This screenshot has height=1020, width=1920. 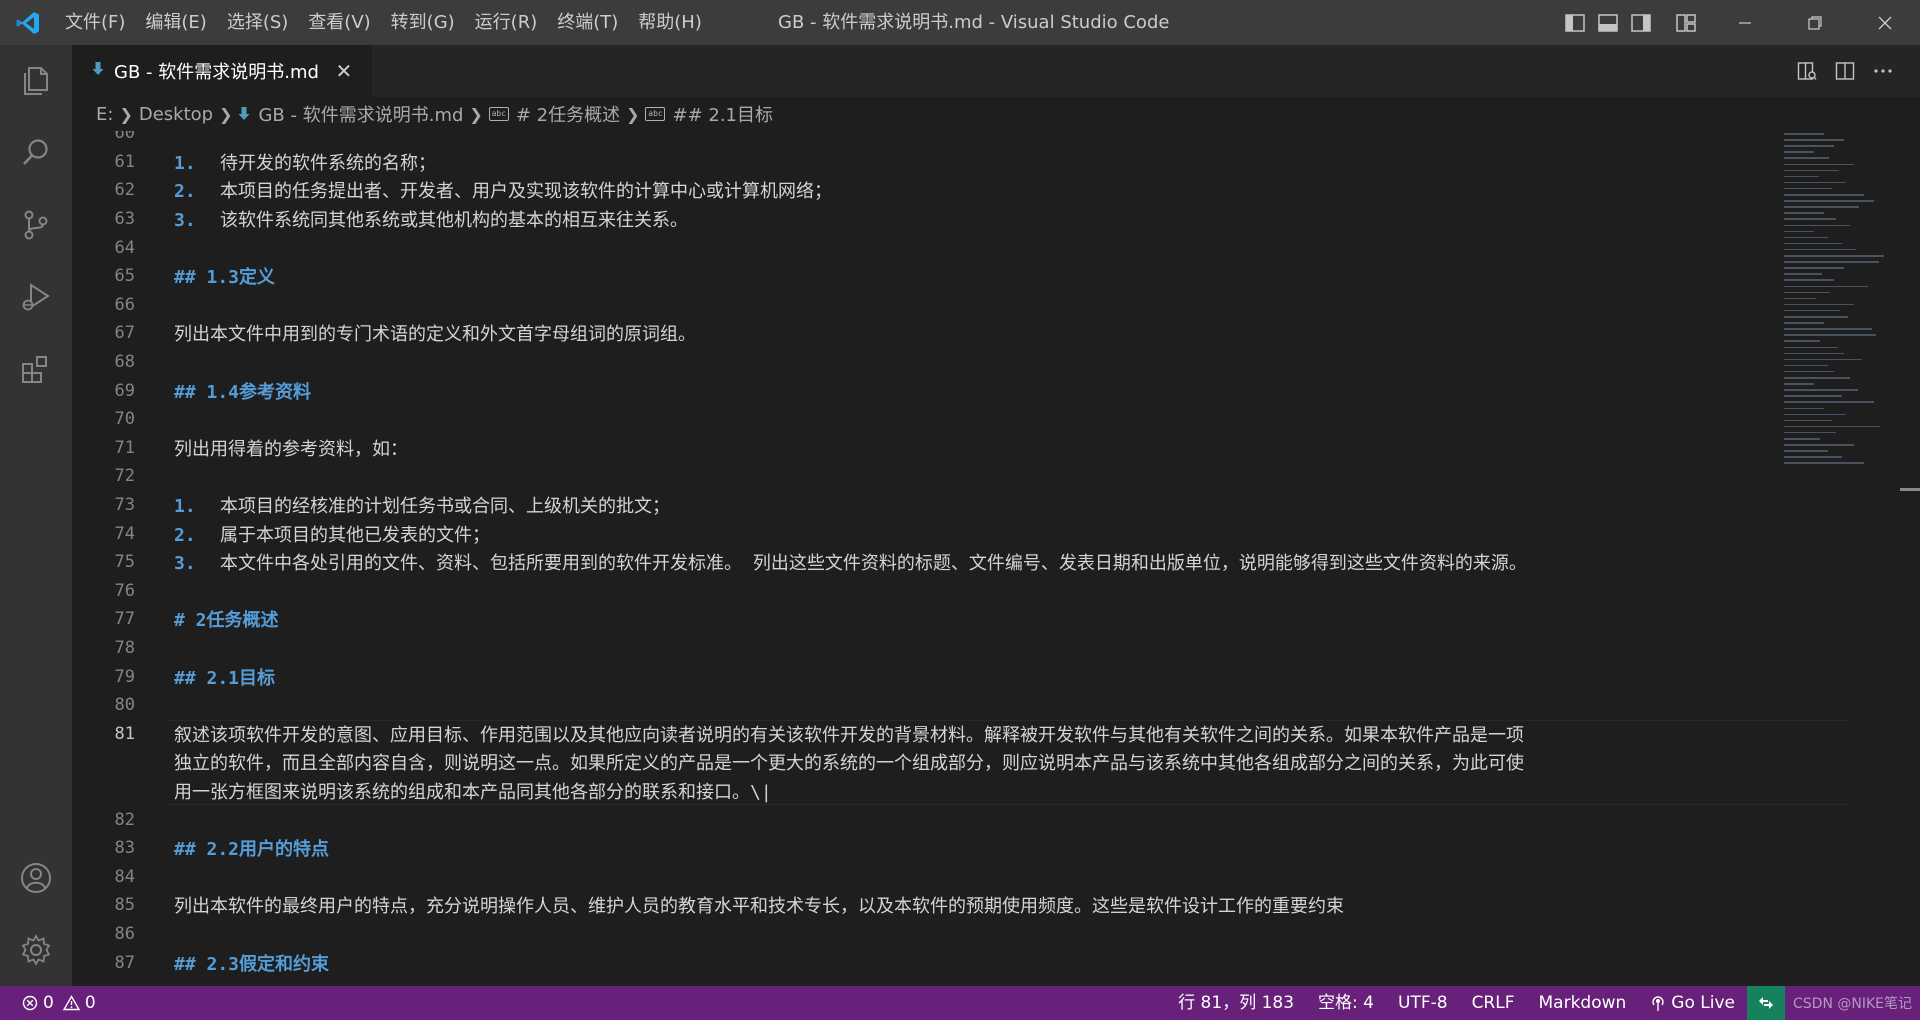 I want to click on menu-item-7: 帮助(H), so click(x=670, y=22).